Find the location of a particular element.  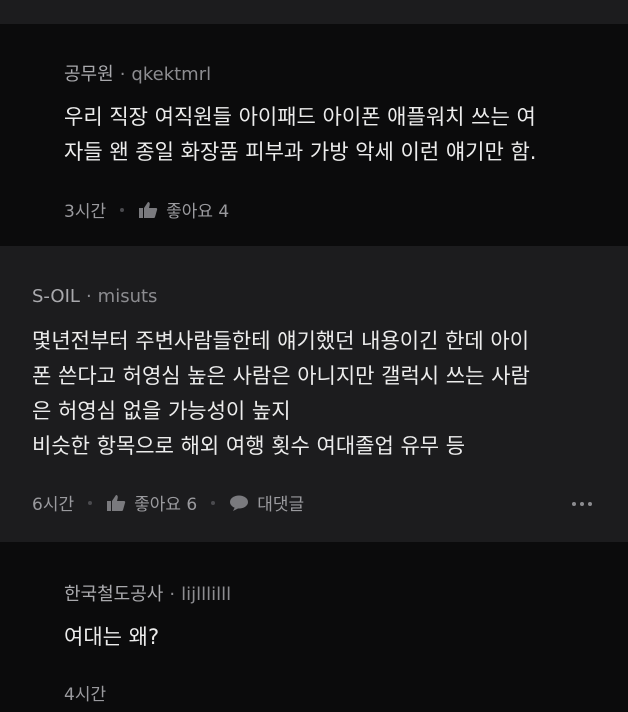

author-nickname: misuts is located at coordinates (127, 296).